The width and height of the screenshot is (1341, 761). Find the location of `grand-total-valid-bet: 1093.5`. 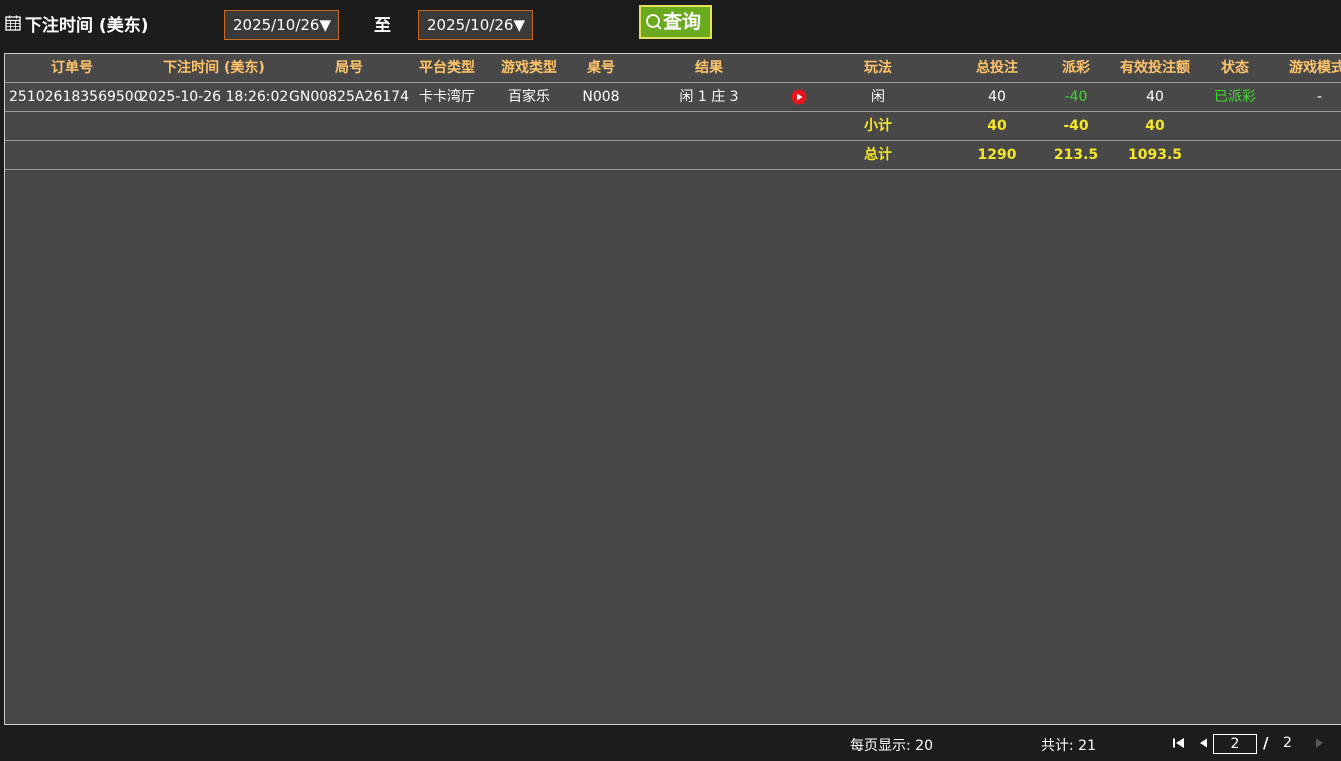

grand-total-valid-bet: 1093.5 is located at coordinates (1155, 155).